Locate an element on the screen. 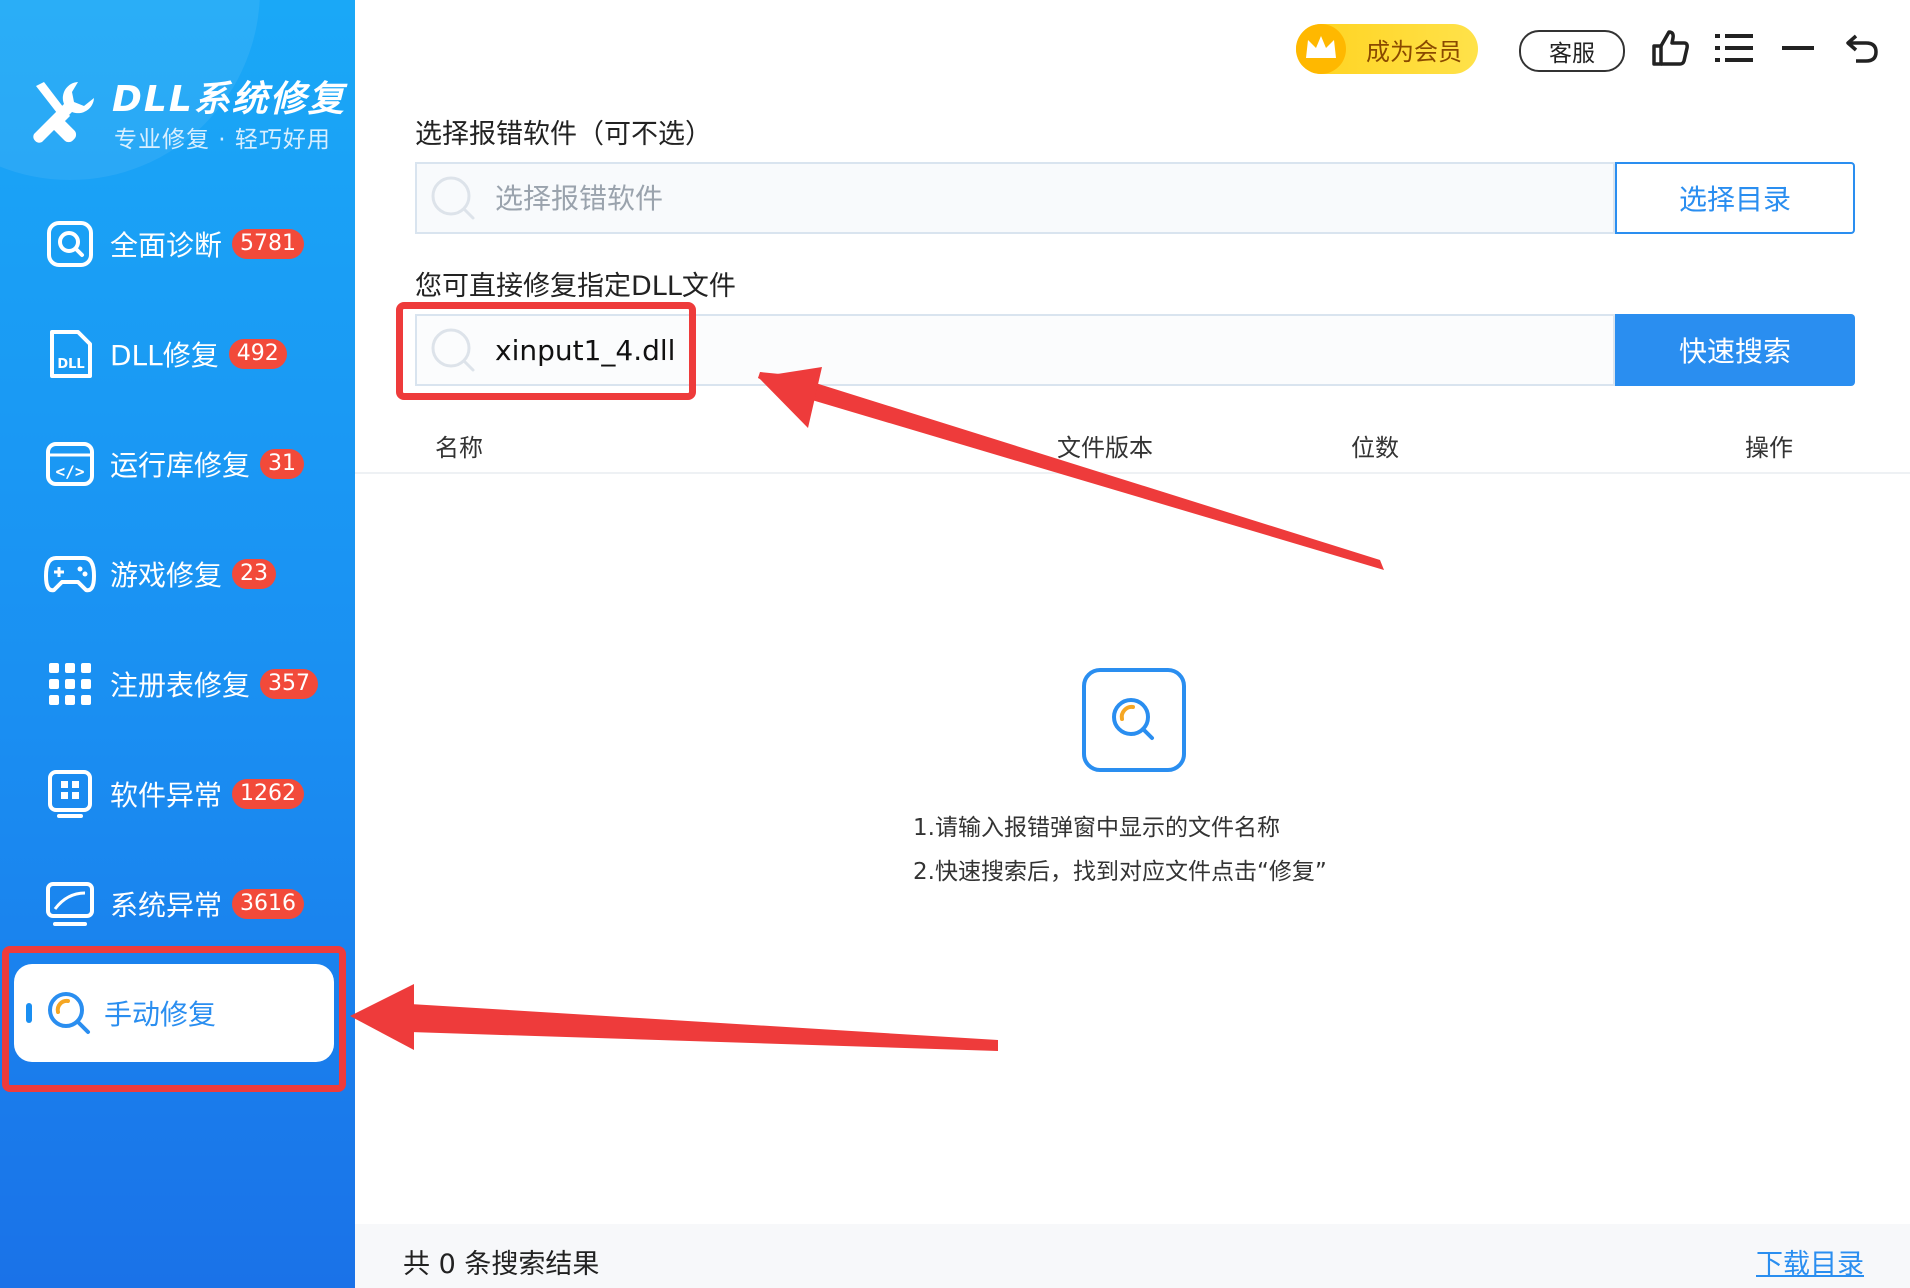 The image size is (1910, 1288). menu-list-icon is located at coordinates (1734, 48).